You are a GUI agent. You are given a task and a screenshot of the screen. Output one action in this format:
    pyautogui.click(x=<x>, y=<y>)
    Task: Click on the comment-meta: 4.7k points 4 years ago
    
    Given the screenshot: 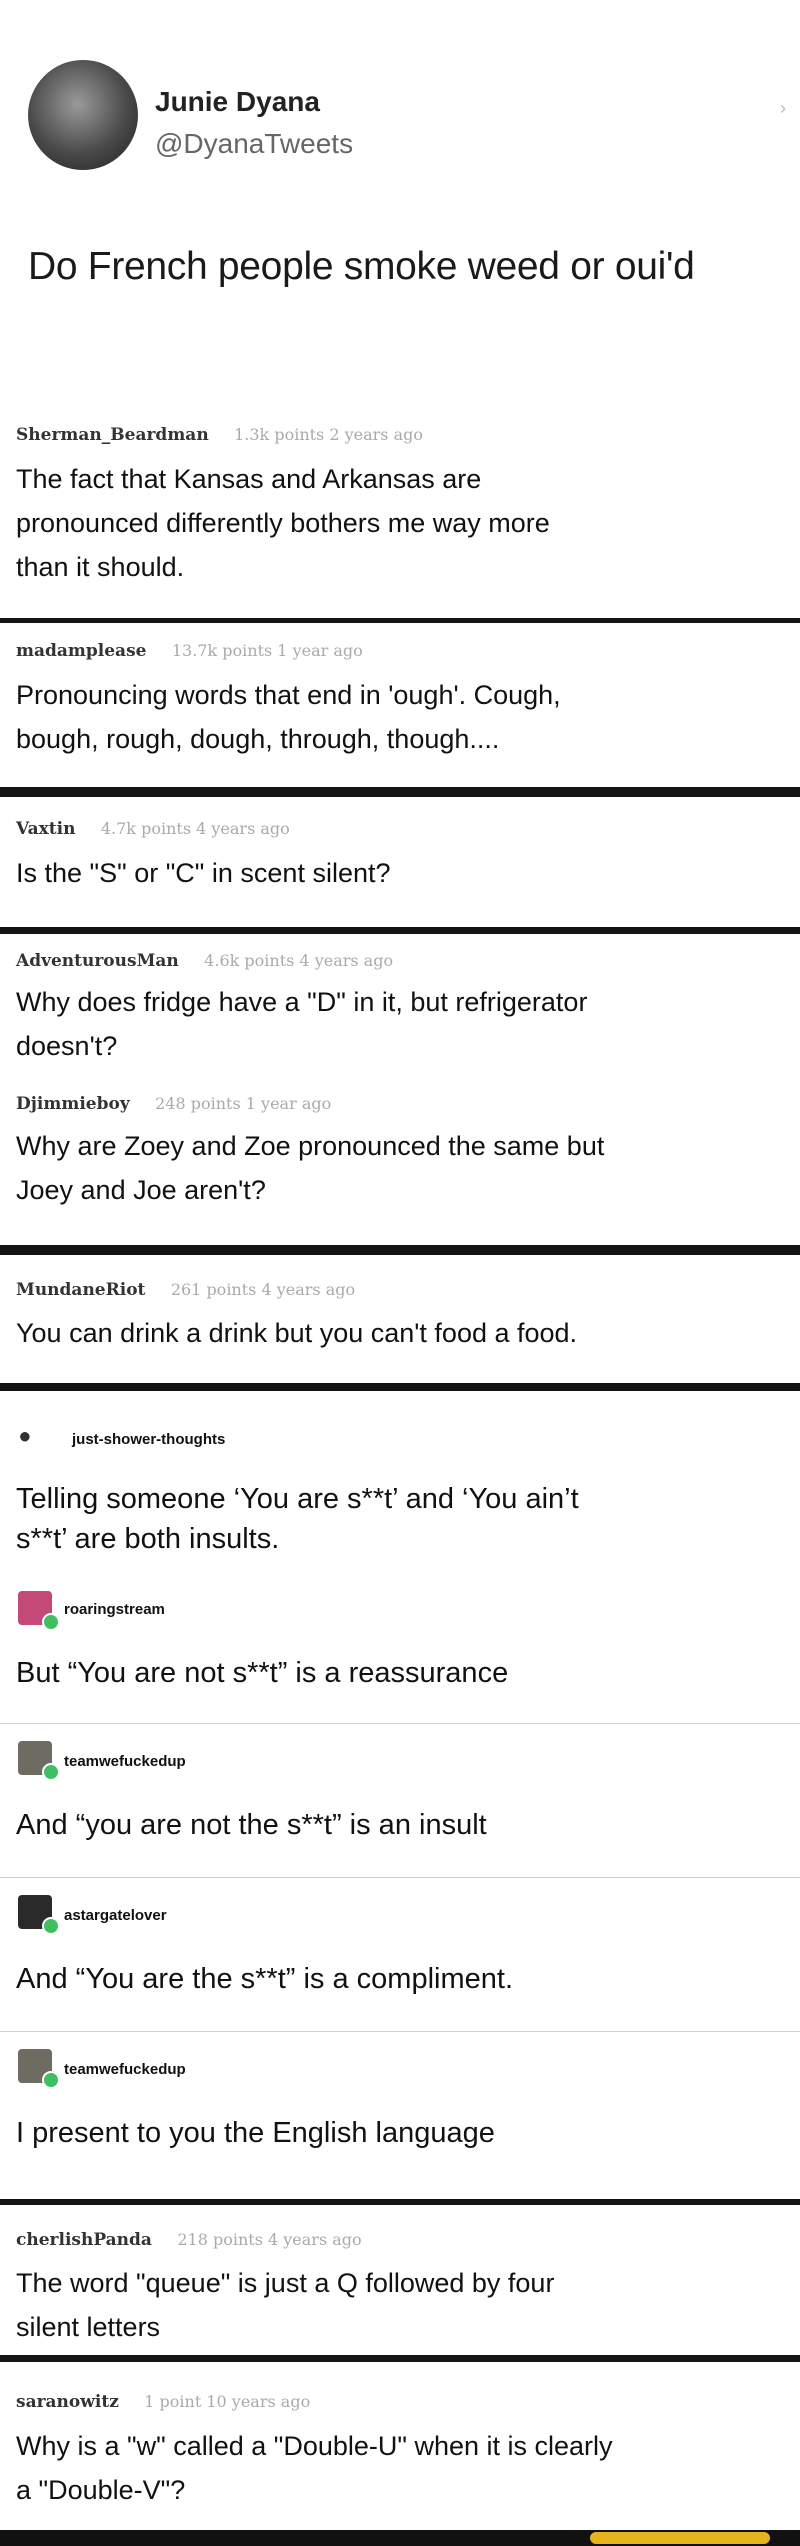 What is the action you would take?
    pyautogui.click(x=195, y=828)
    